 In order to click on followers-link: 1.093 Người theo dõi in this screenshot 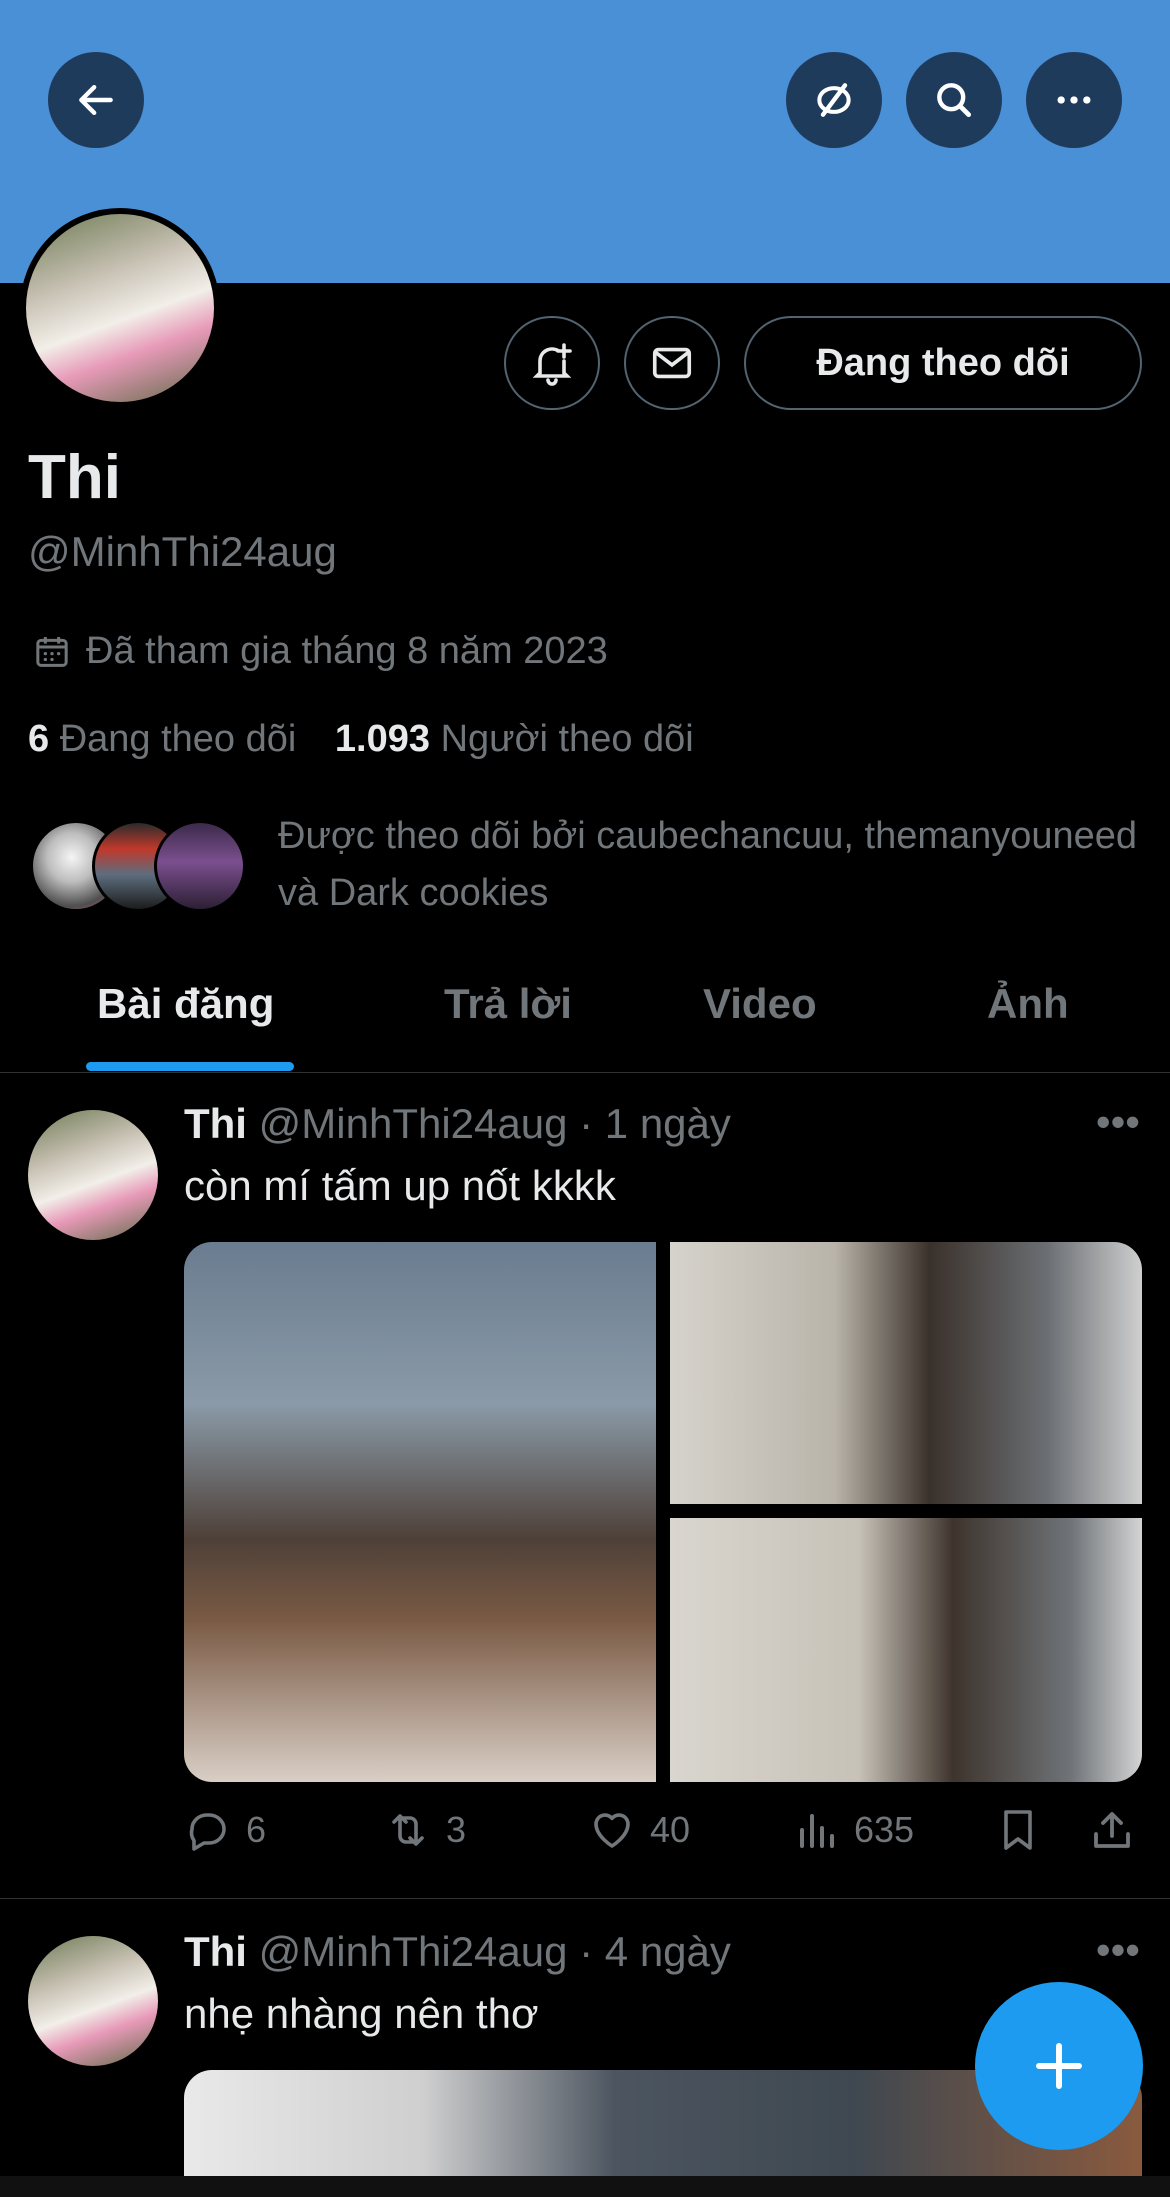, I will do `click(514, 739)`.